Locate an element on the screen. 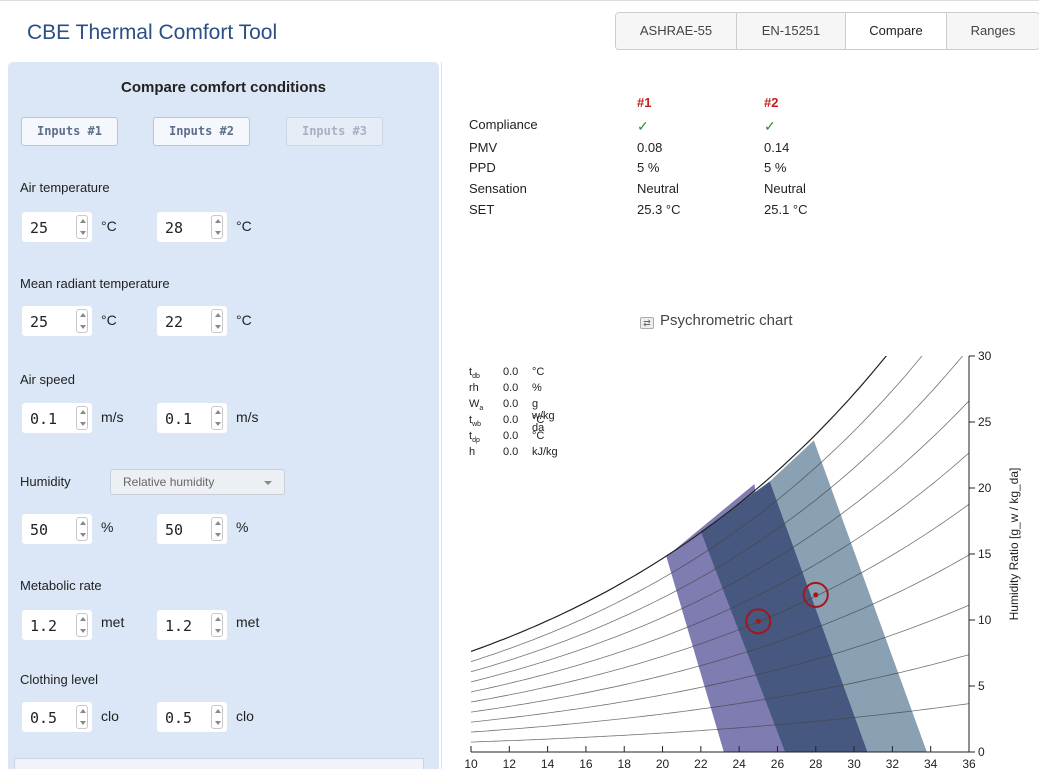  x-tick-label: 22 is located at coordinates (701, 763).